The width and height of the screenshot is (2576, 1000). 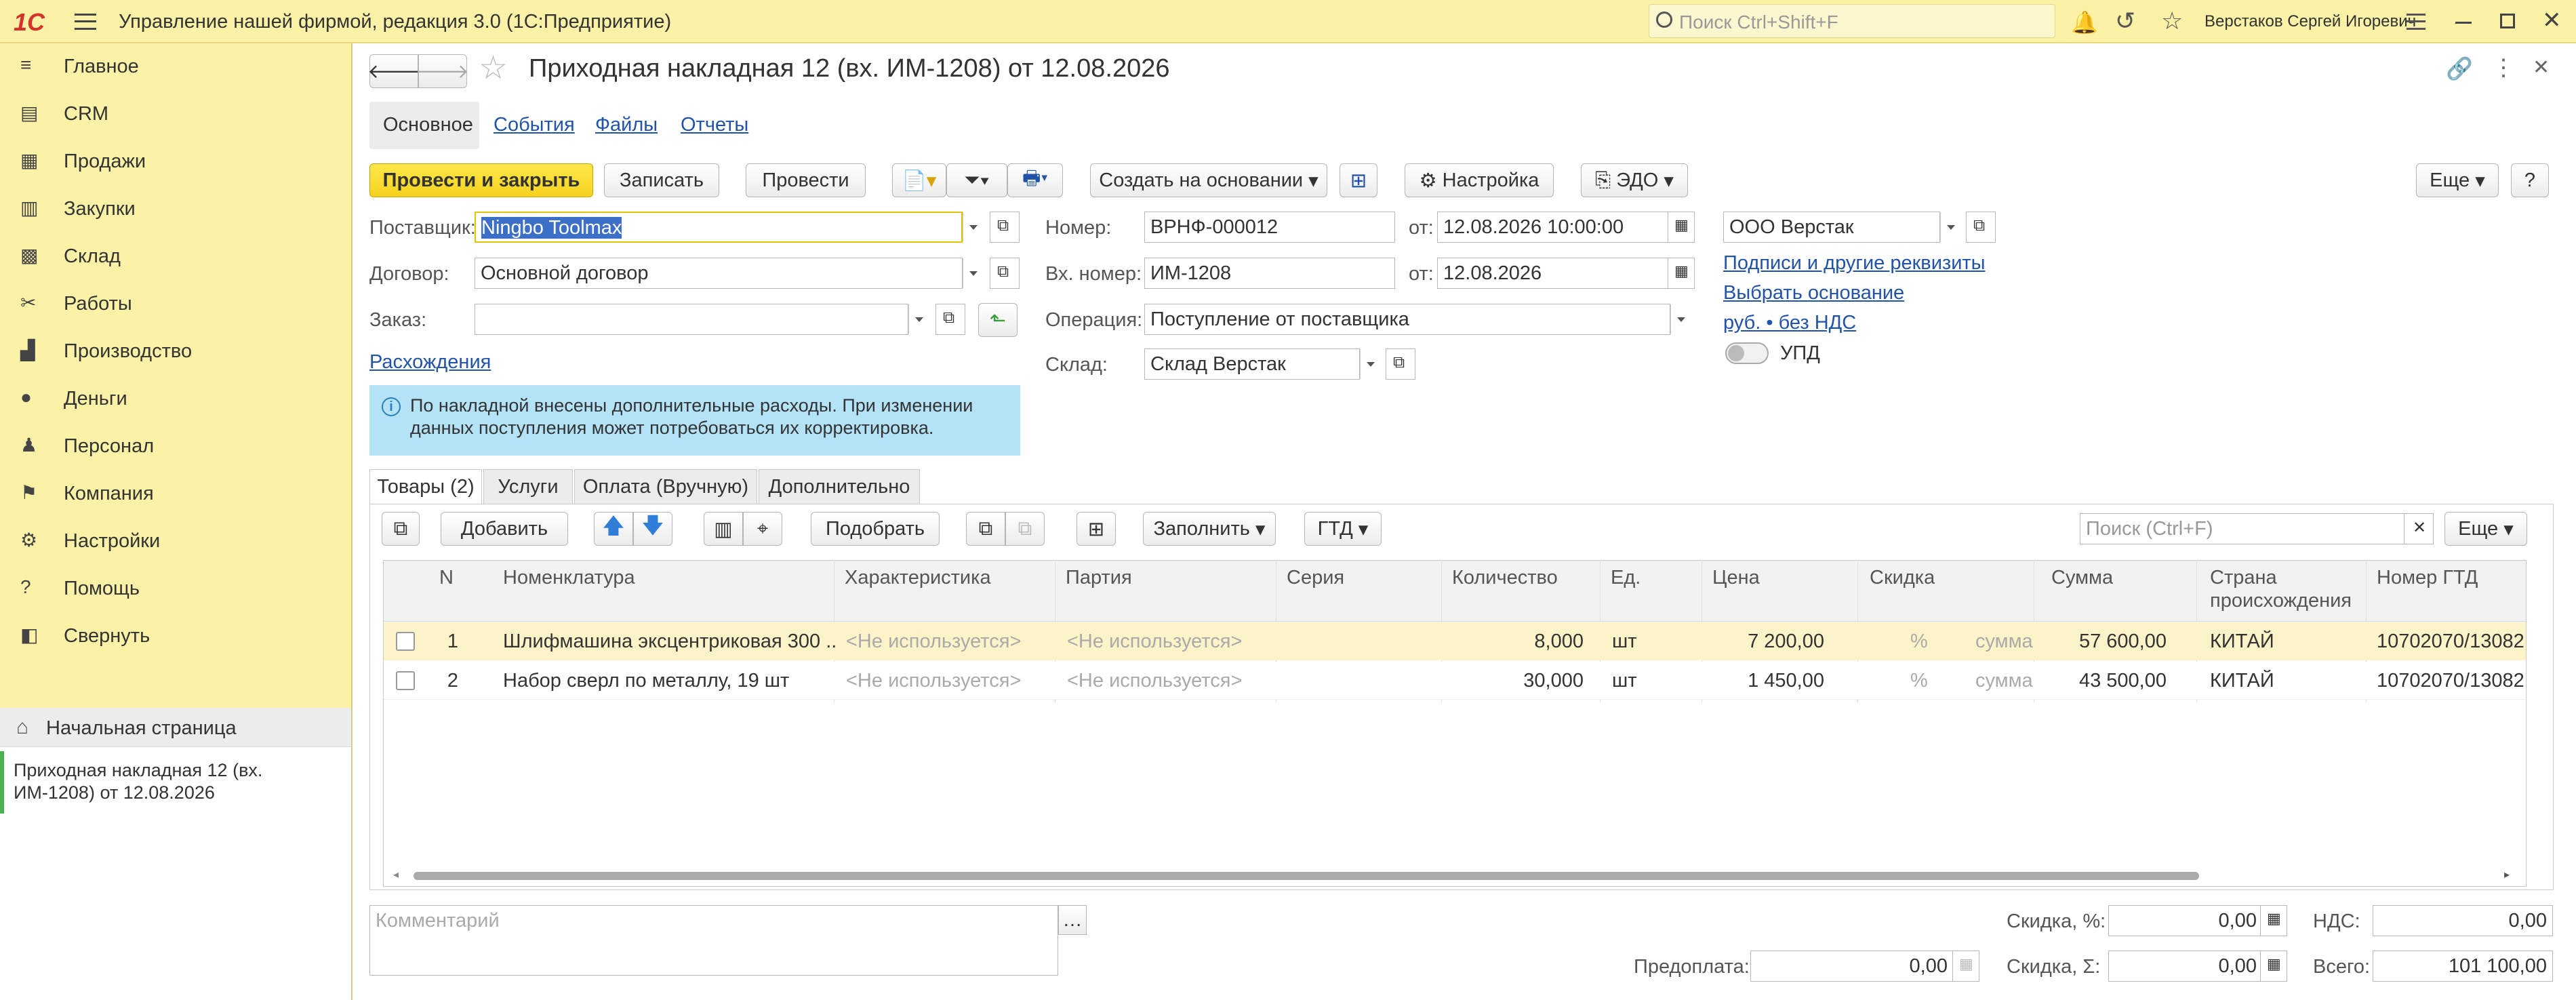 What do you see at coordinates (1981, 227) in the screenshot?
I see `company-open-button: ⧉` at bounding box center [1981, 227].